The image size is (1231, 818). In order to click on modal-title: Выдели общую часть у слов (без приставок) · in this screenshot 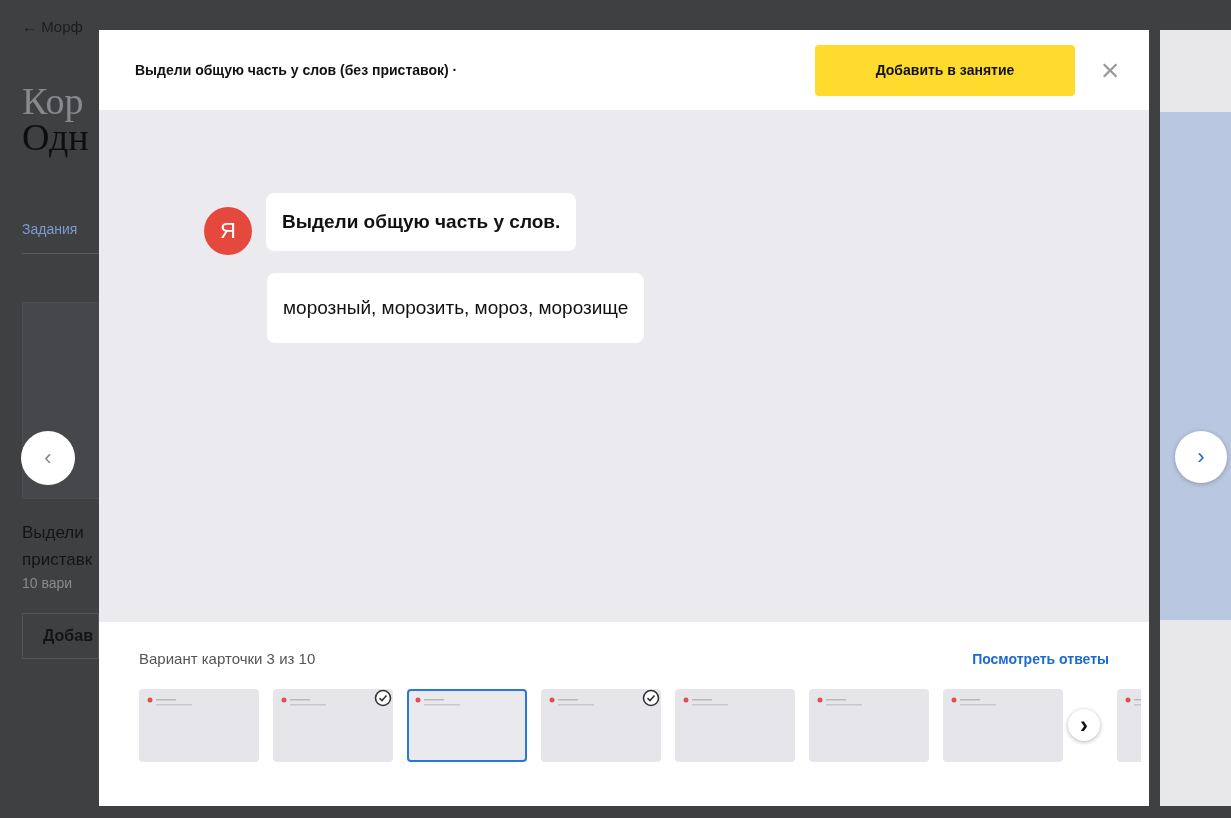, I will do `click(297, 70)`.